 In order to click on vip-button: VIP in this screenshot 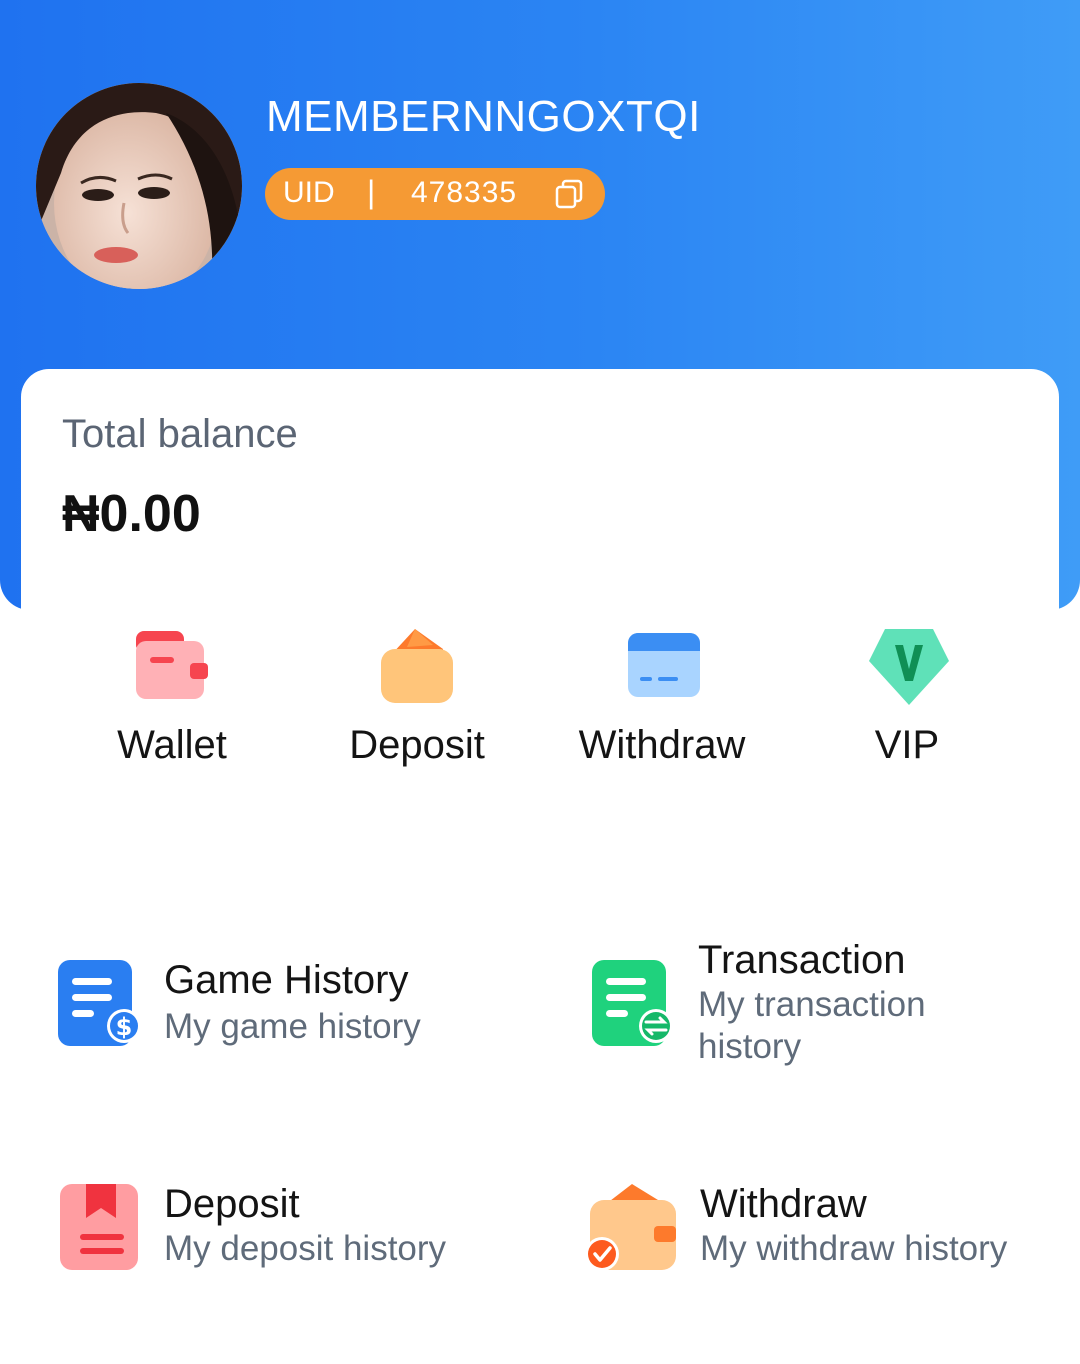, I will do `click(907, 705)`.